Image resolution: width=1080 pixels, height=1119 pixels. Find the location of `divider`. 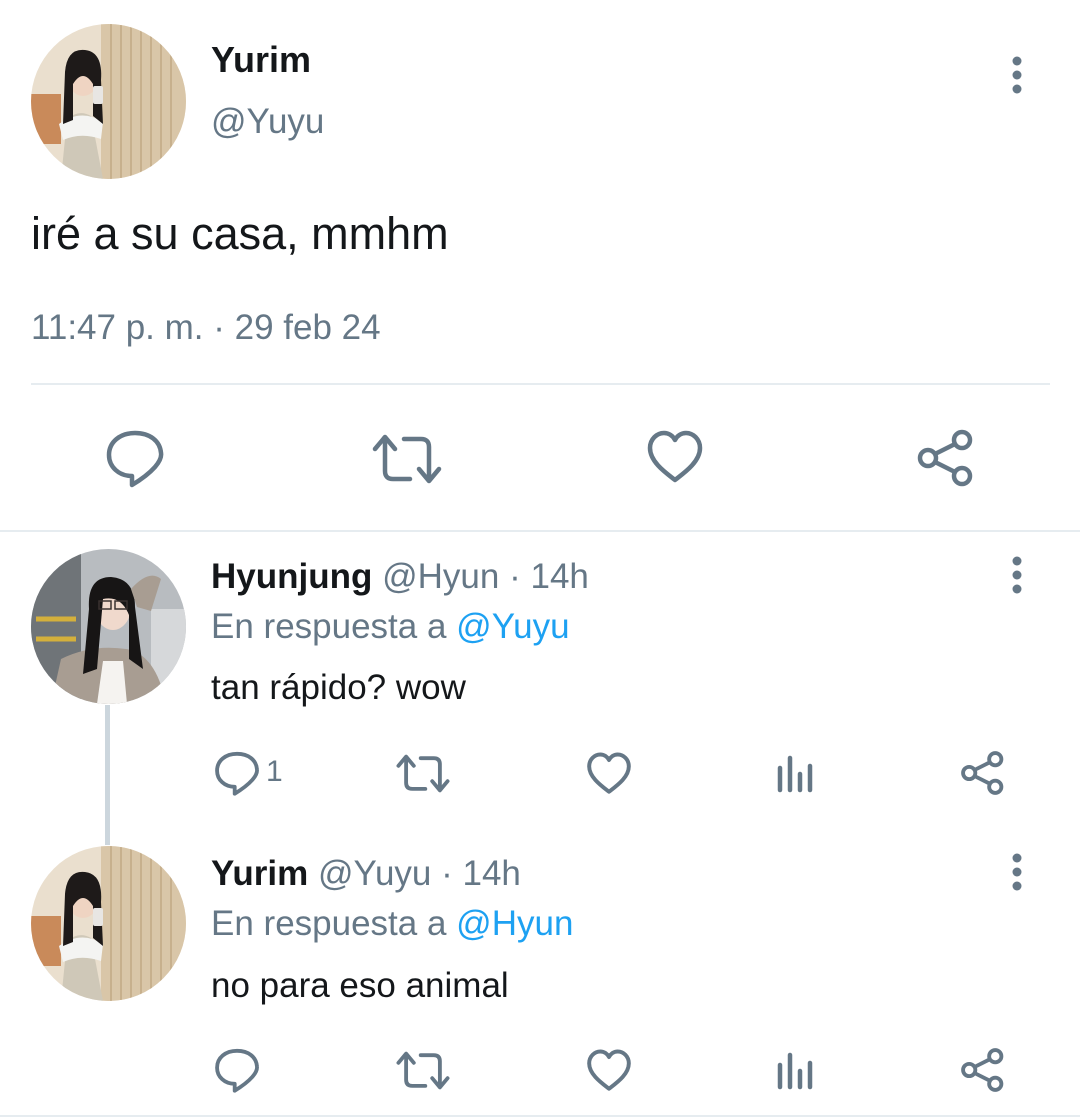

divider is located at coordinates (540, 384).